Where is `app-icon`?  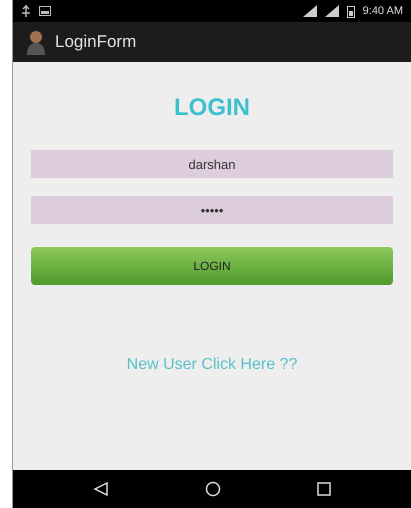
app-icon is located at coordinates (36, 42).